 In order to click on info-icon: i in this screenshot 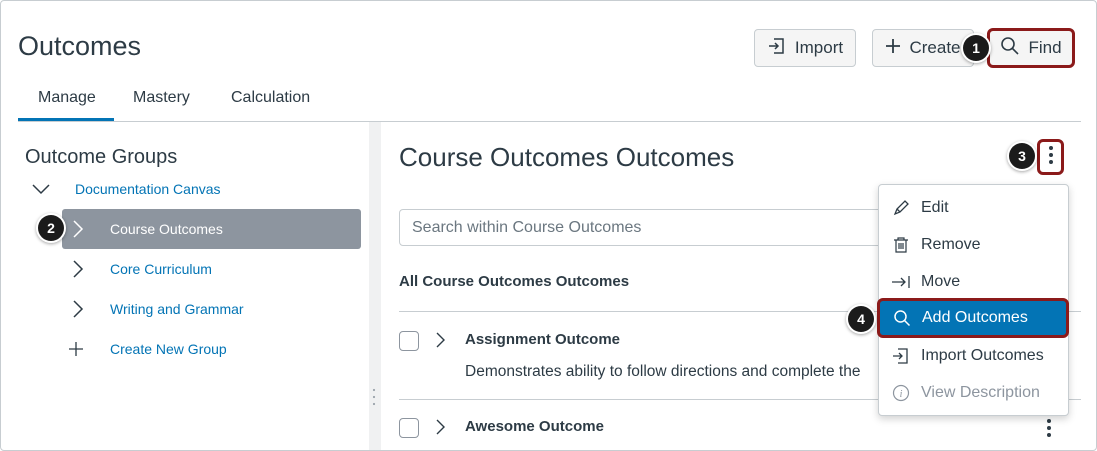, I will do `click(901, 393)`.